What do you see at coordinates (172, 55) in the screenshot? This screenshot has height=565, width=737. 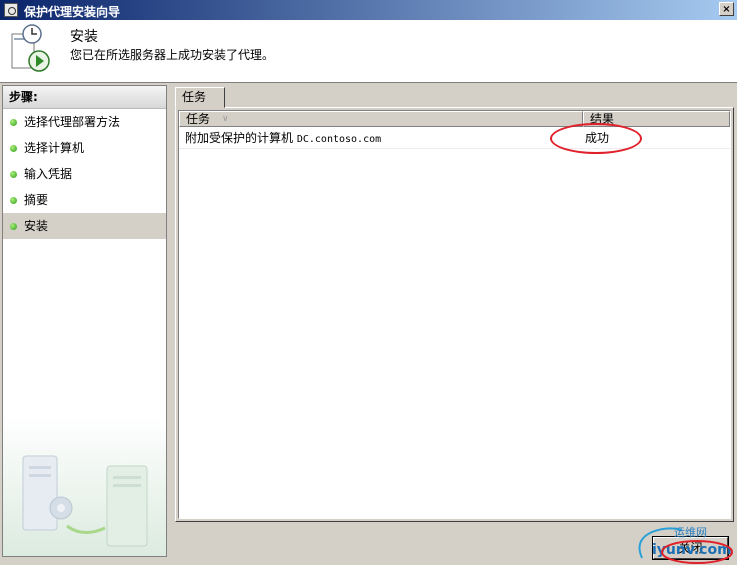 I see `page-subtitle: 您已在所选服务器上成功安装了代理。` at bounding box center [172, 55].